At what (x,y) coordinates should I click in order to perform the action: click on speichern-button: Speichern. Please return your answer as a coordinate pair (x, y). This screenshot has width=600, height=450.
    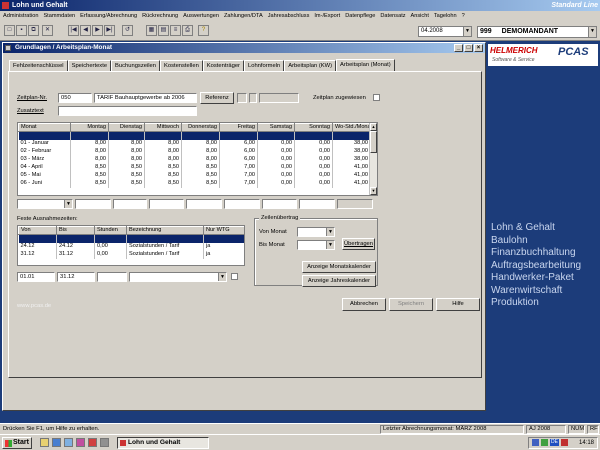
    Looking at the image, I should click on (411, 304).